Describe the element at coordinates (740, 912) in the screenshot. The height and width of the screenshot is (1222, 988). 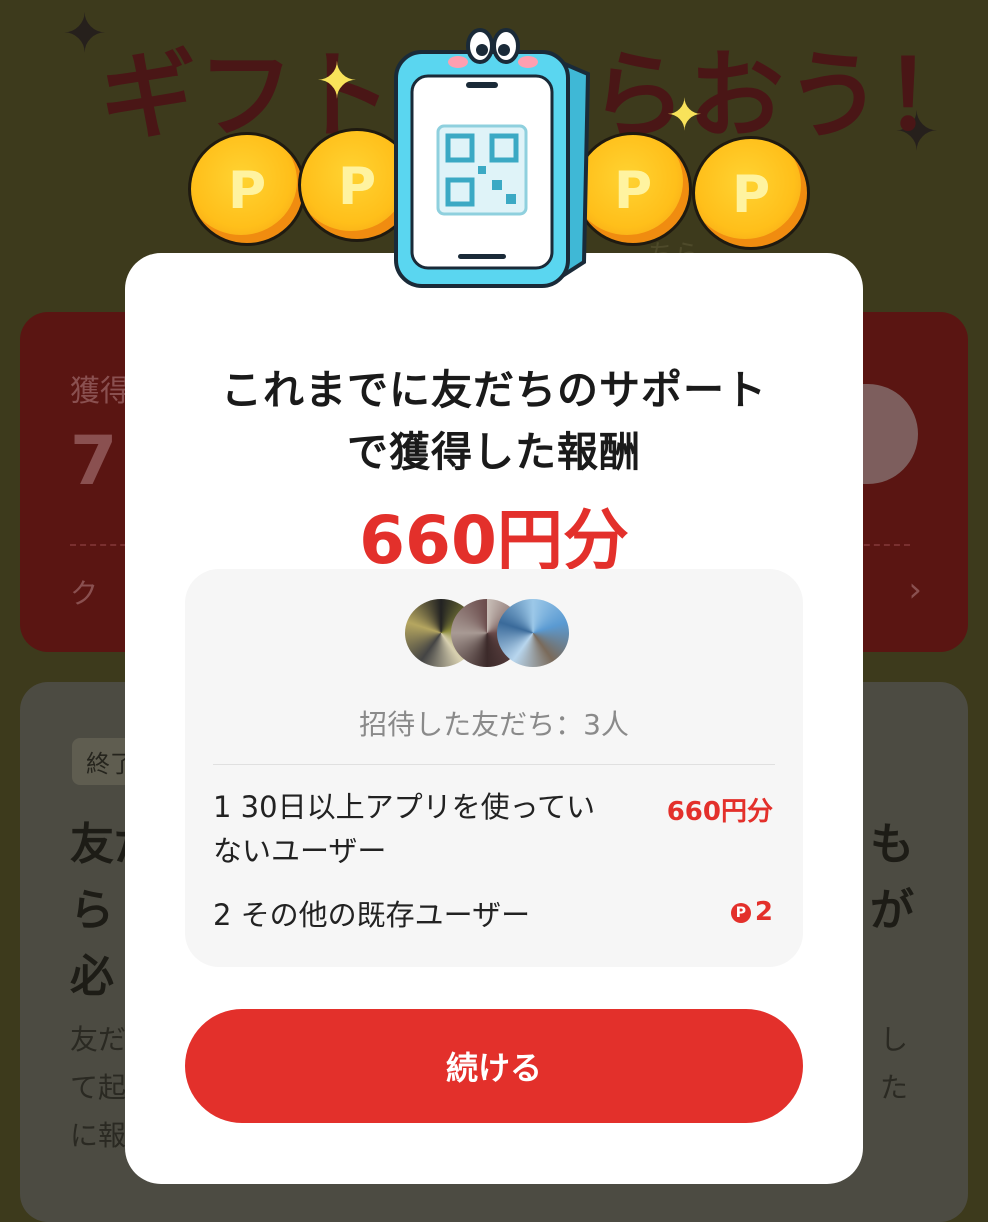
I see `point-icon: P` at that location.